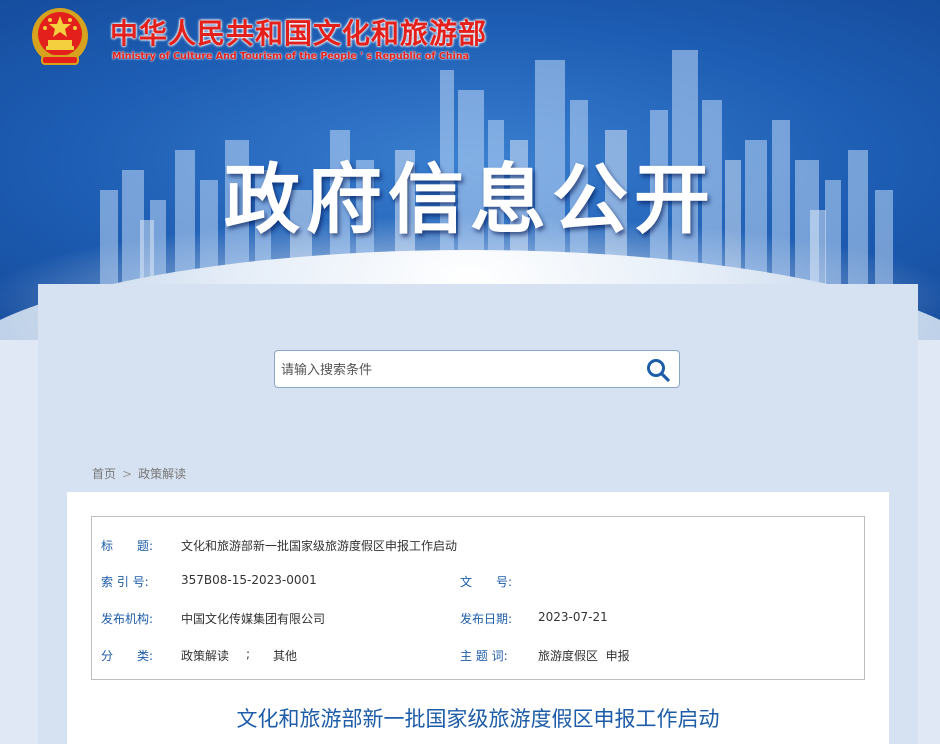  Describe the element at coordinates (162, 474) in the screenshot. I see `breadcrumb-policy-interpretation: 政策解读` at that location.